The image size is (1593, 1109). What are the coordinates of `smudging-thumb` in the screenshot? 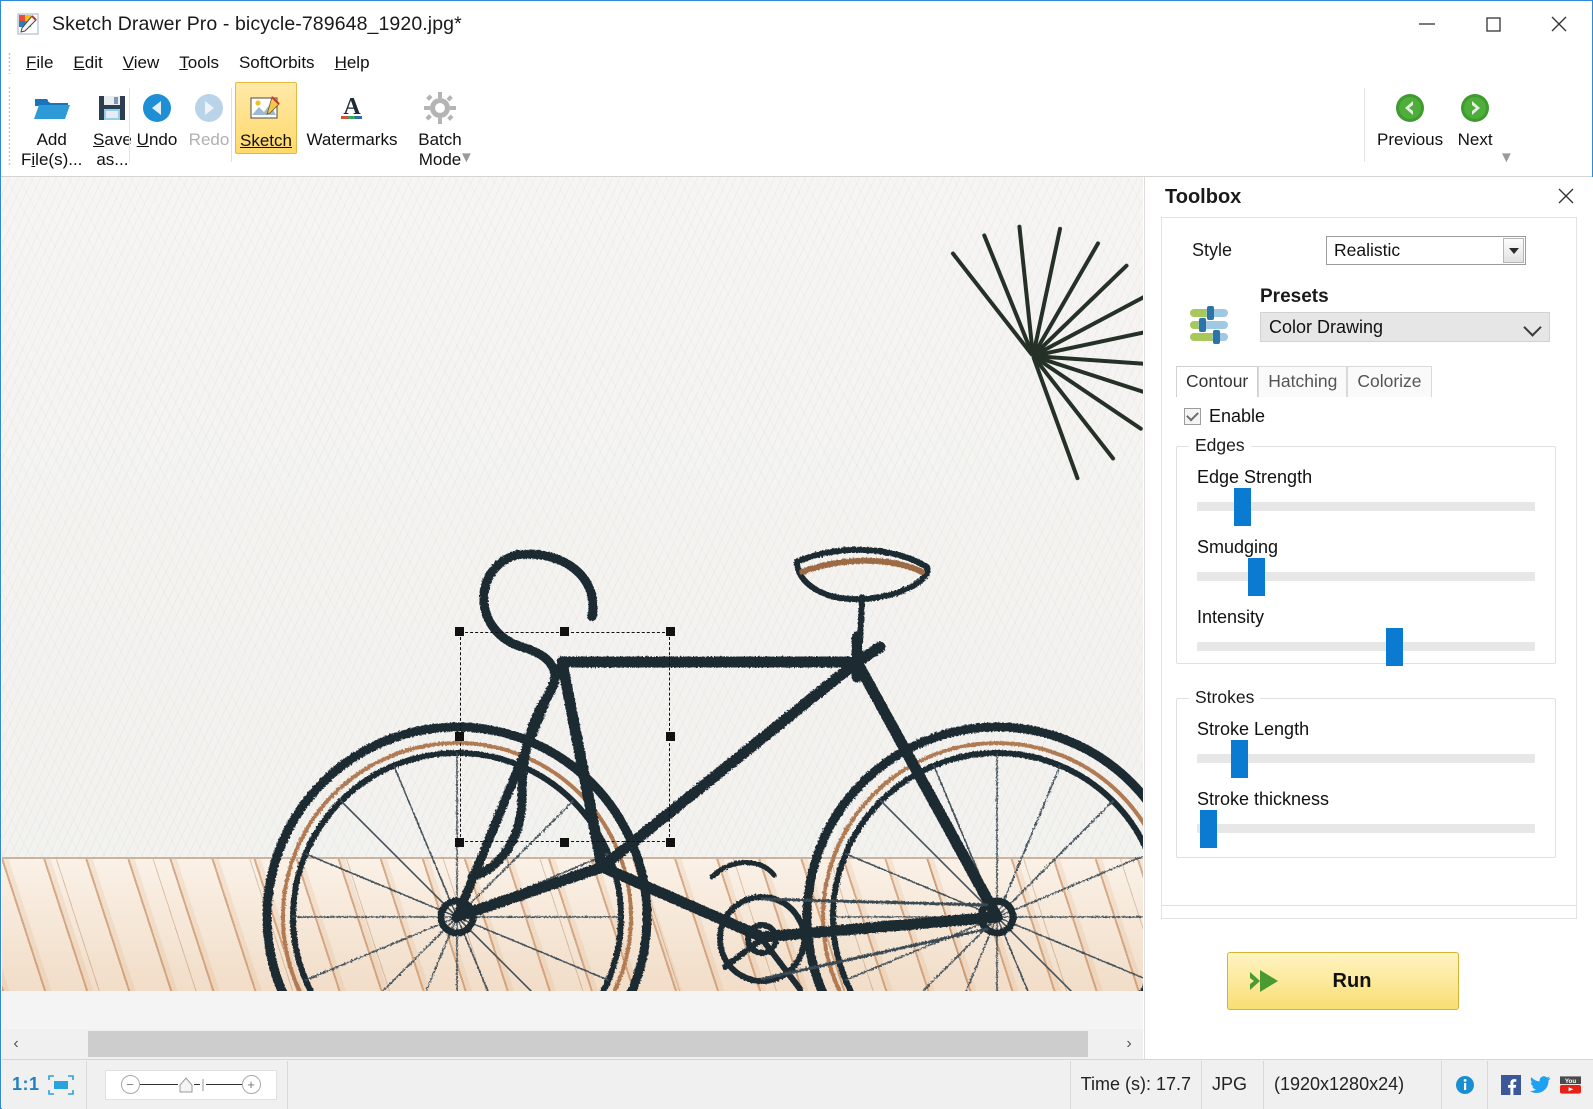 It's located at (1256, 577).